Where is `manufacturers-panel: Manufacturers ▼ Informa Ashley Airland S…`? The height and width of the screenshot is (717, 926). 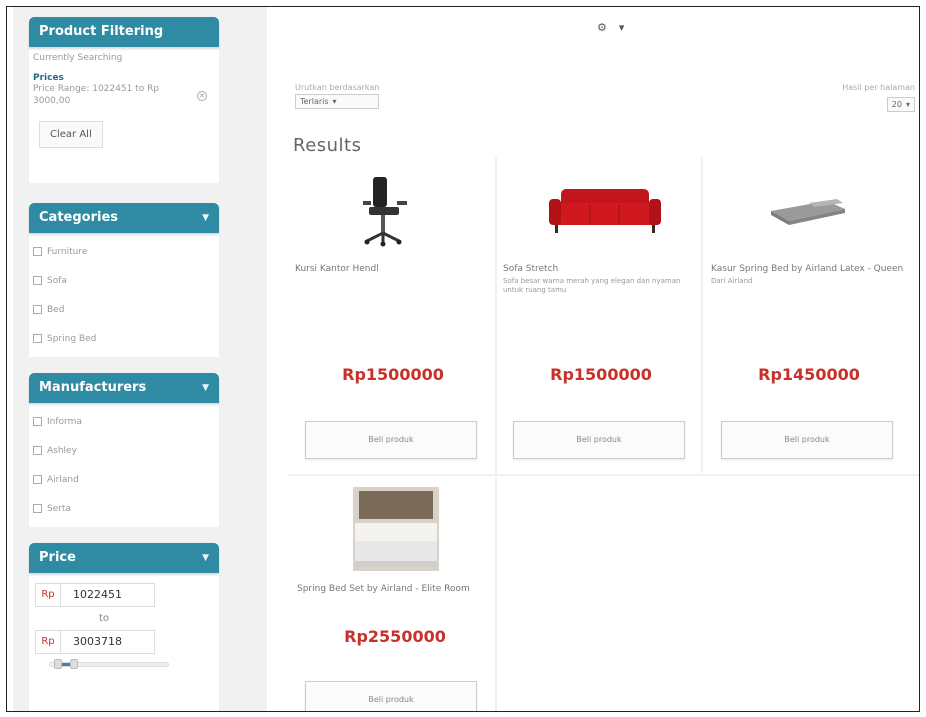
manufacturers-panel: Manufacturers ▼ Informa Ashley Airland S… is located at coordinates (124, 450).